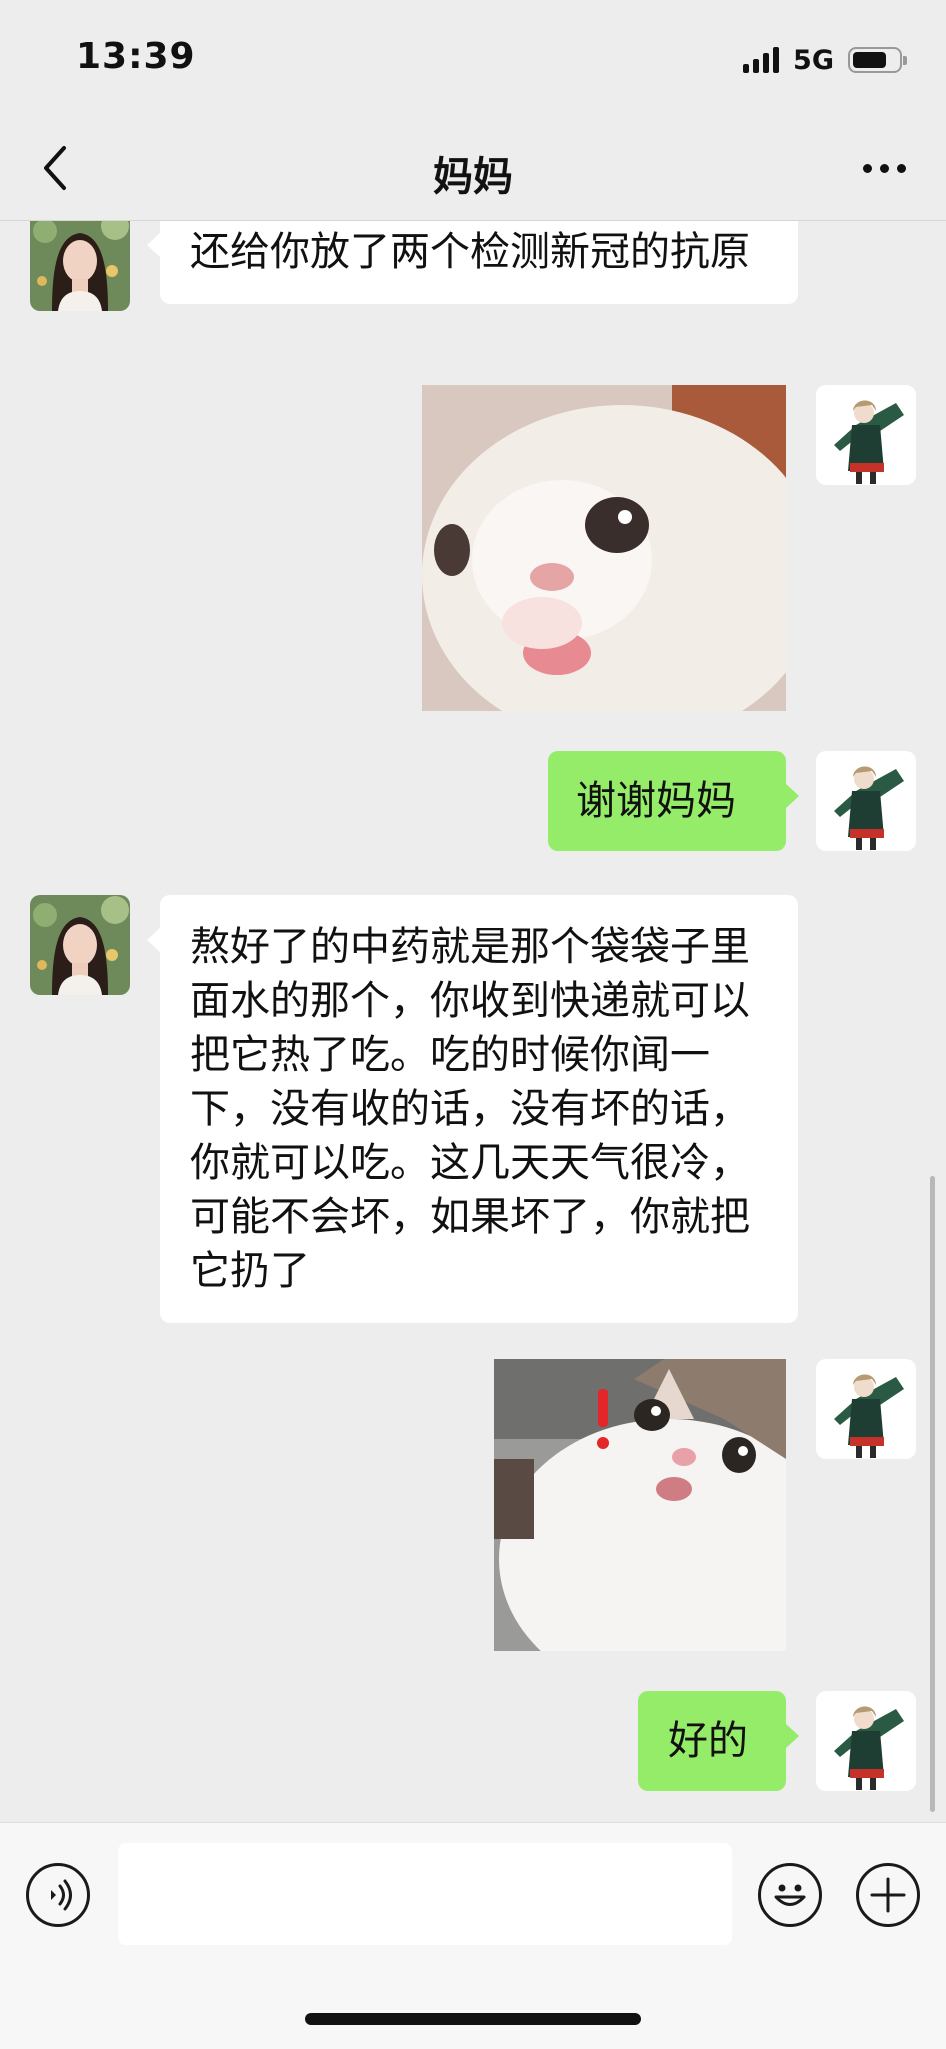  I want to click on message-input, so click(425, 1894).